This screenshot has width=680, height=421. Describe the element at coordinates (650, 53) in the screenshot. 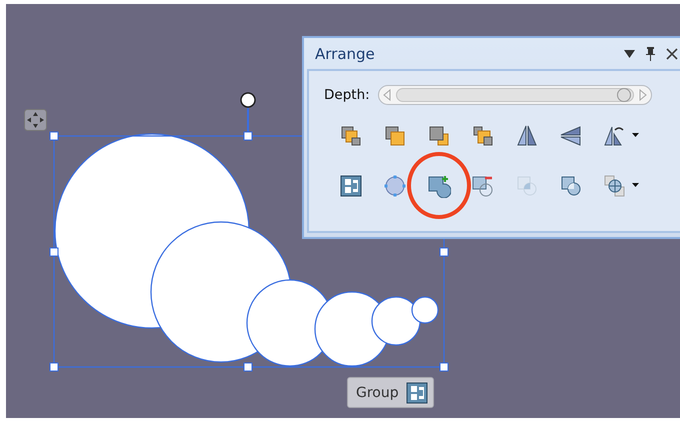

I see `pin-icon` at that location.